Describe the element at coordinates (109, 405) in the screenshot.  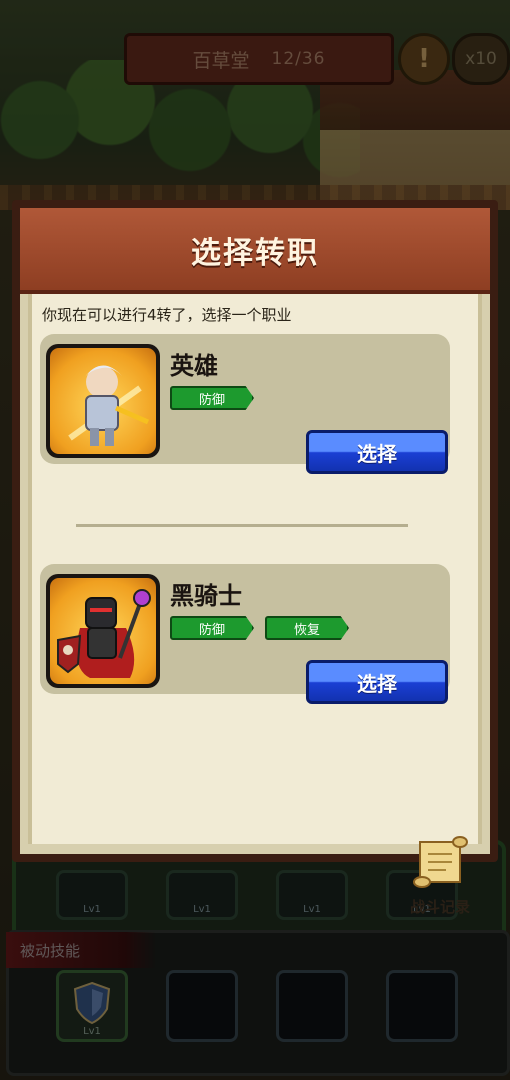
I see `hero-knight-icon` at that location.